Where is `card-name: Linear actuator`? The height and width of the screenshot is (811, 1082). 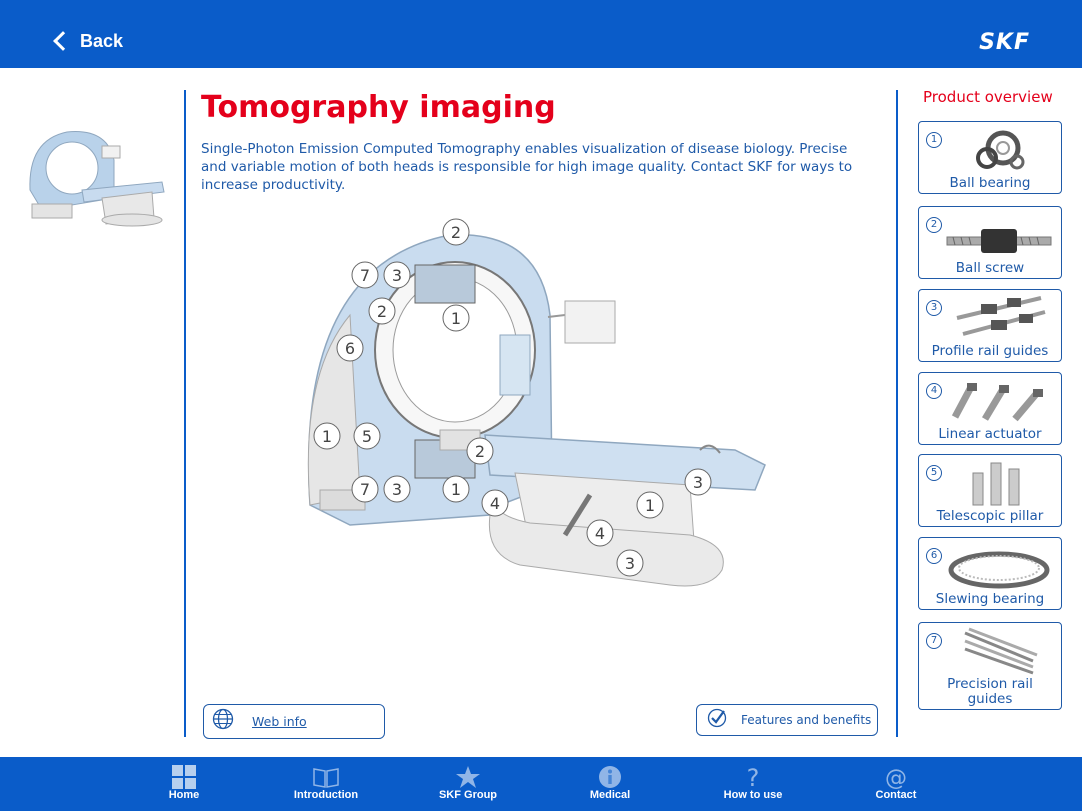
card-name: Linear actuator is located at coordinates (990, 434).